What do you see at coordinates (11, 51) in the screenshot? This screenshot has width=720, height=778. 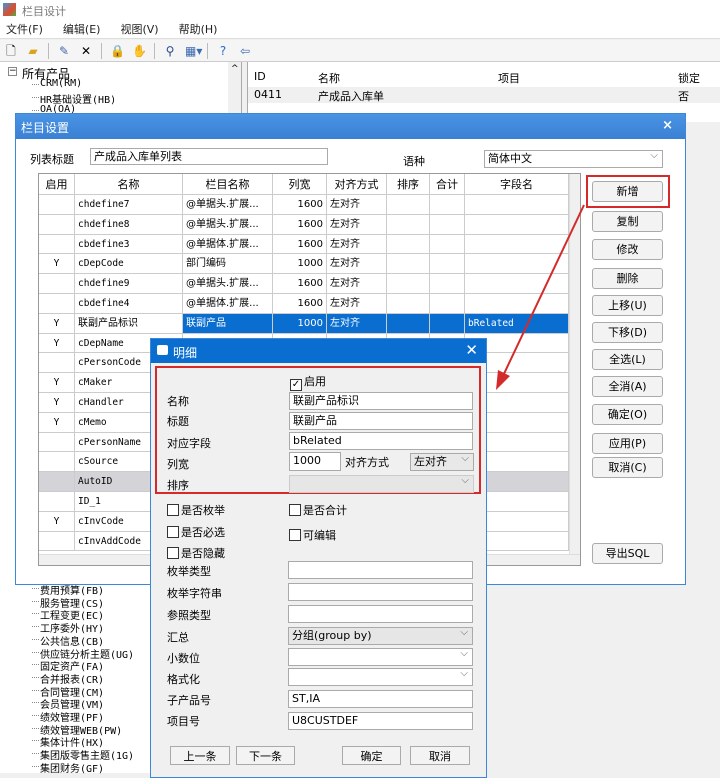 I see `new-icon: 🗋` at bounding box center [11, 51].